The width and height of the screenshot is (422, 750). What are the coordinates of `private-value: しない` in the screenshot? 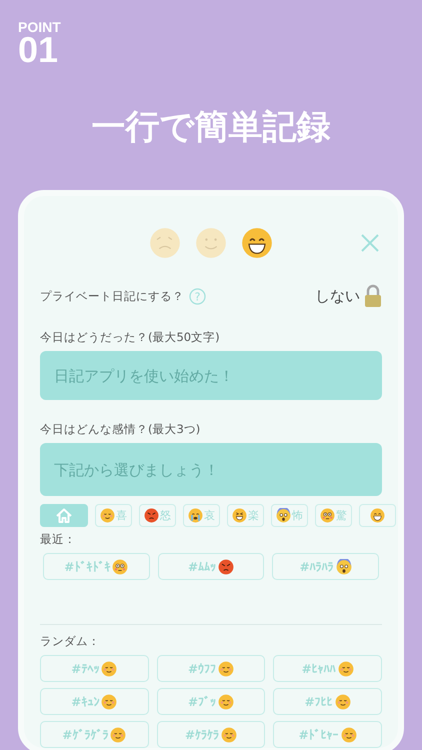 It's located at (337, 296).